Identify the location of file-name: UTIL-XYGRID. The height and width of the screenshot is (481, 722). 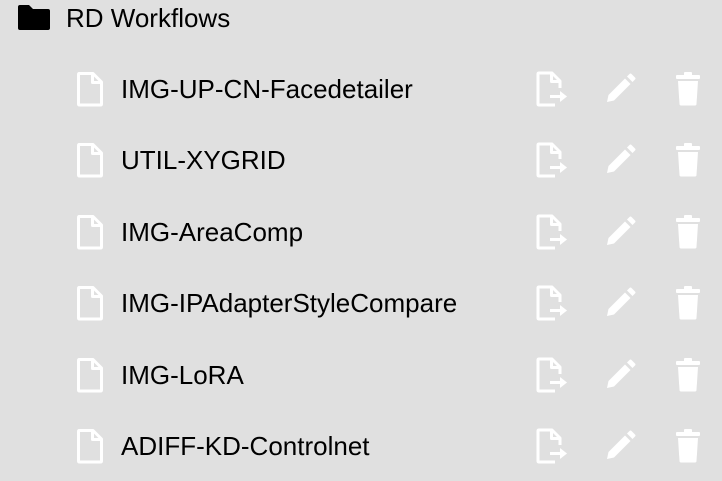
(203, 160).